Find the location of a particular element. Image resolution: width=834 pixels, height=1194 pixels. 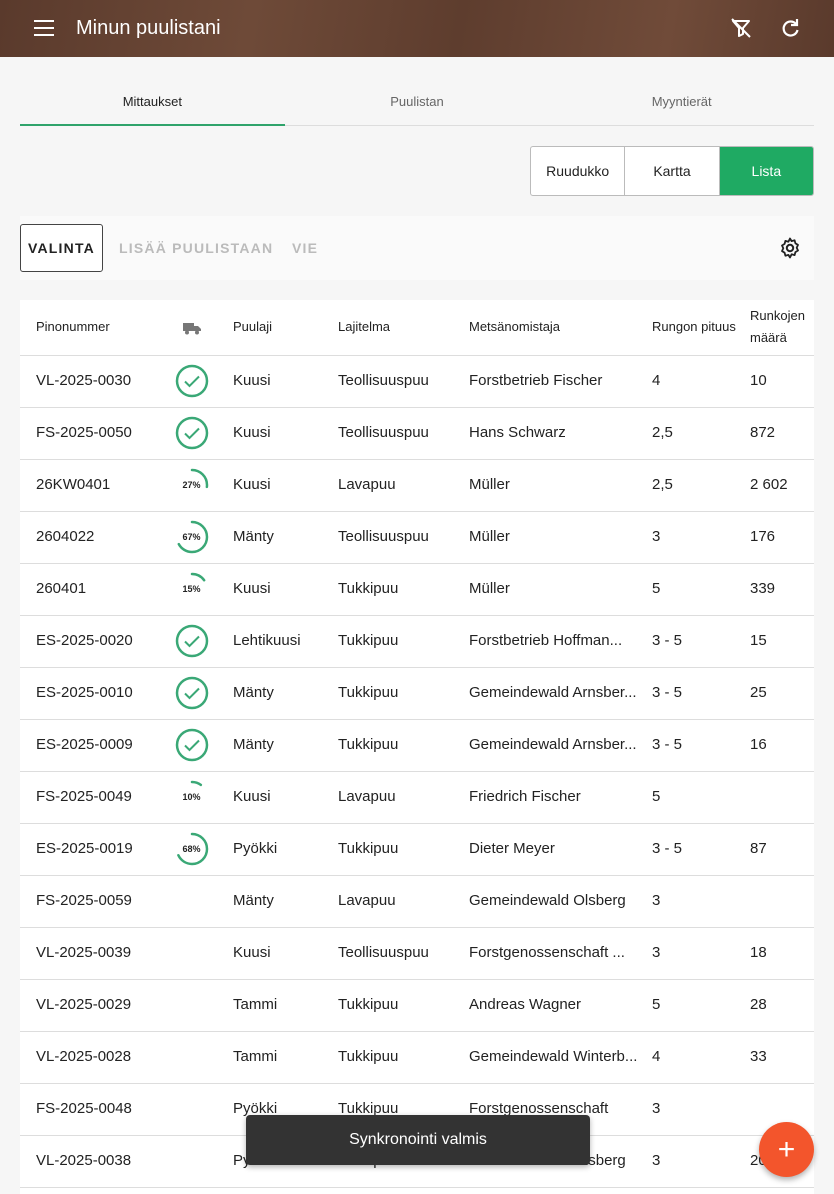

header-rungon-pituus: Rungon pituus is located at coordinates (701, 328).